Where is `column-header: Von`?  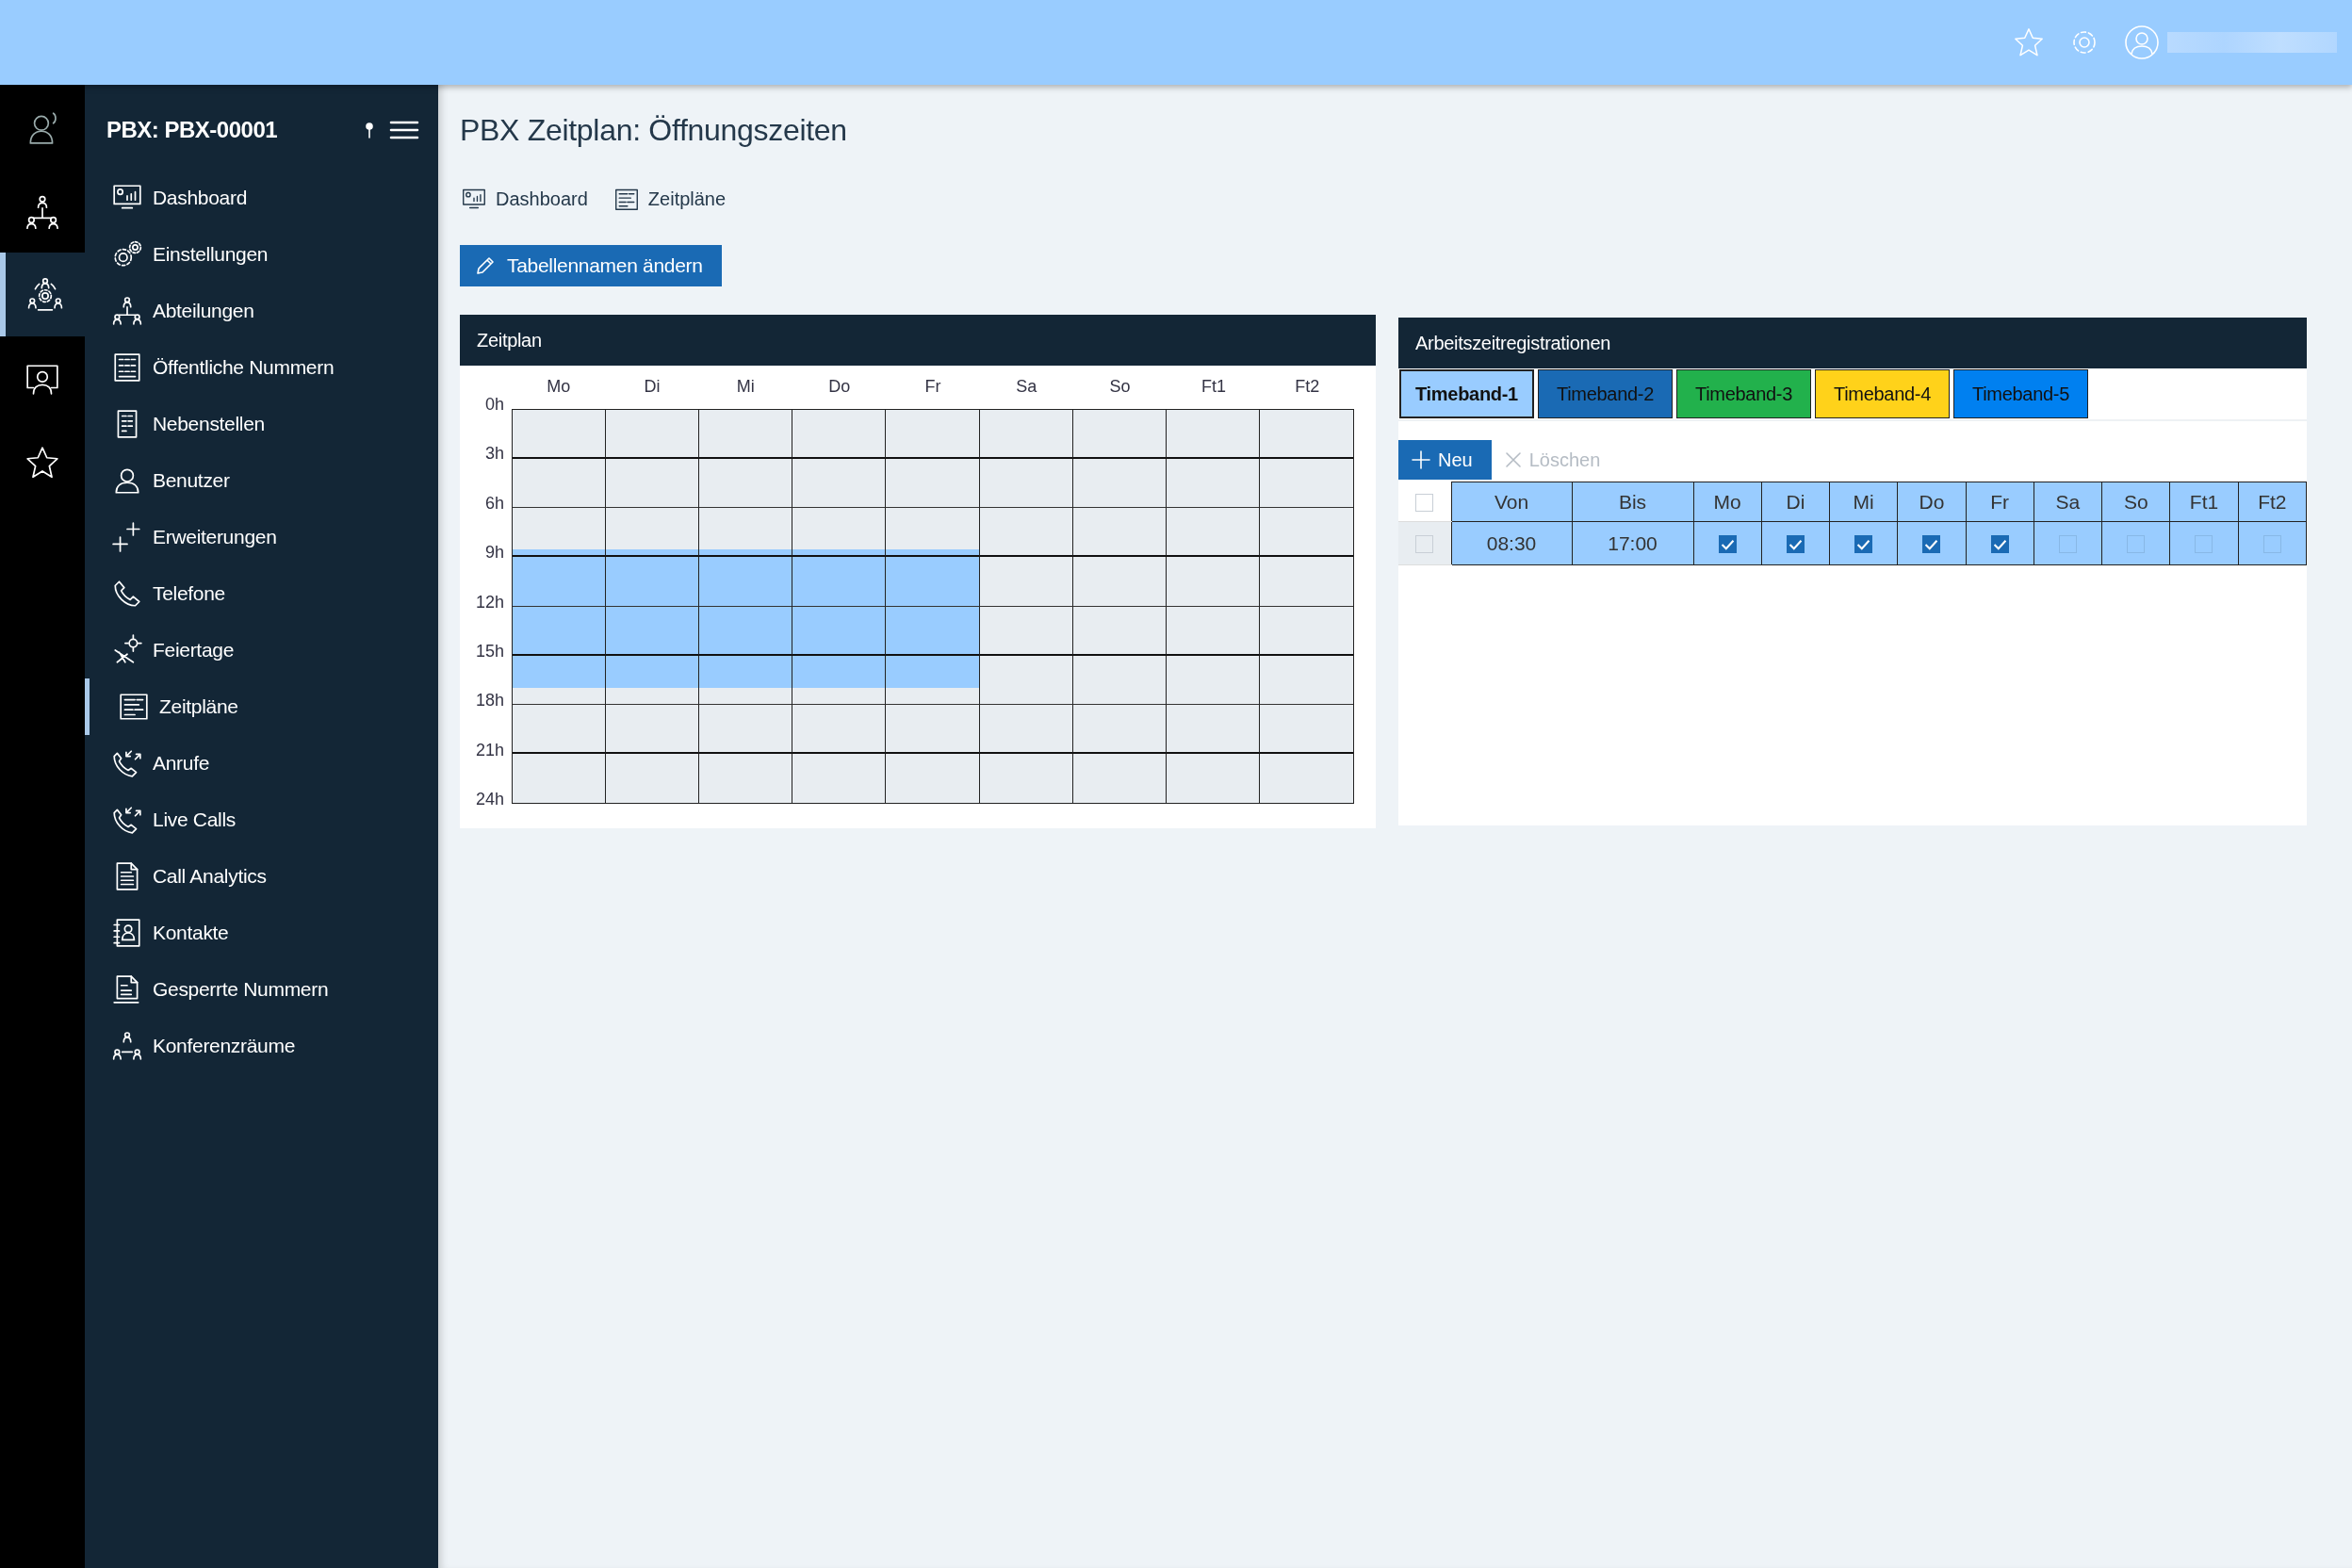 column-header: Von is located at coordinates (1511, 502).